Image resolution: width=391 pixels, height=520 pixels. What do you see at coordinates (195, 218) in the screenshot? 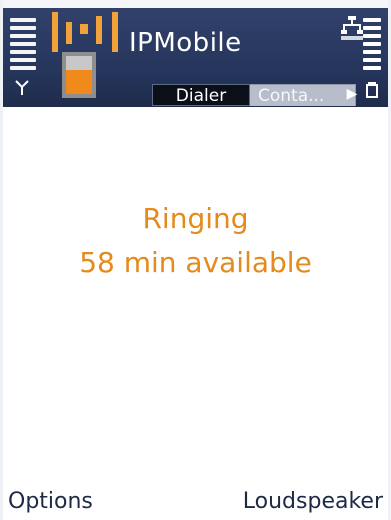
I see `call-status-line1: Ringing` at bounding box center [195, 218].